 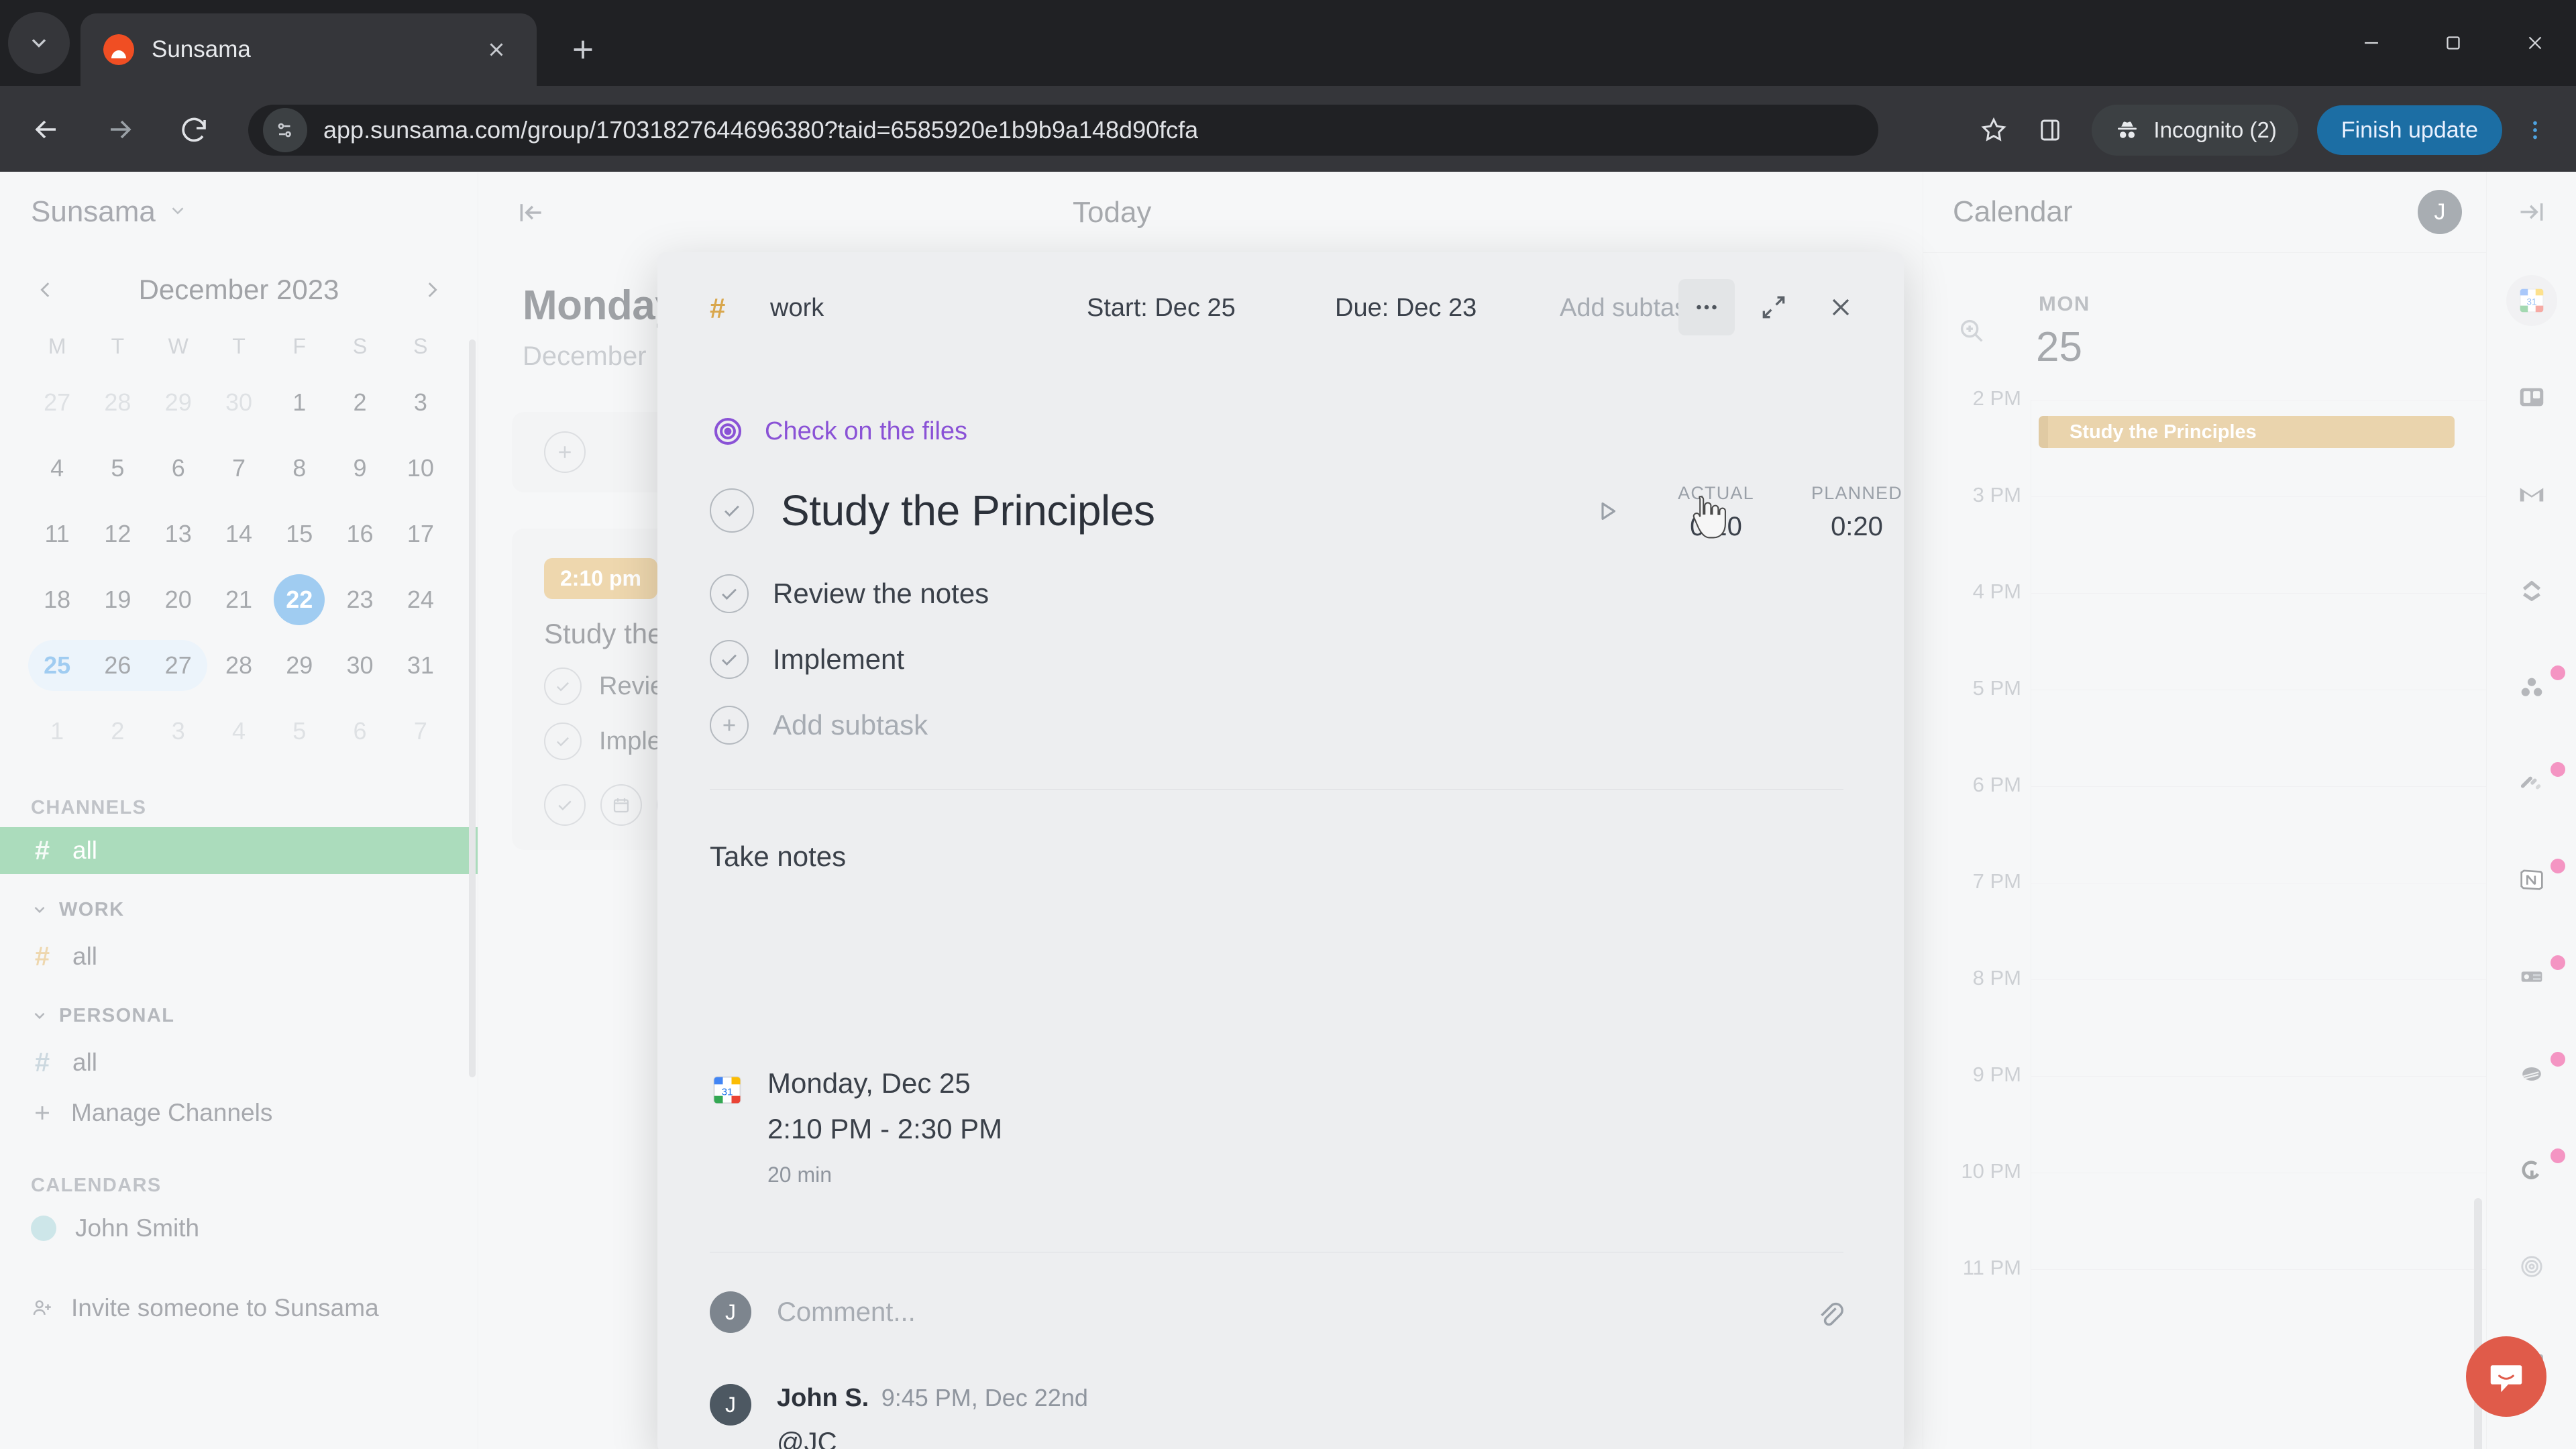 What do you see at coordinates (2531, 212) in the screenshot?
I see `expand-panel-button` at bounding box center [2531, 212].